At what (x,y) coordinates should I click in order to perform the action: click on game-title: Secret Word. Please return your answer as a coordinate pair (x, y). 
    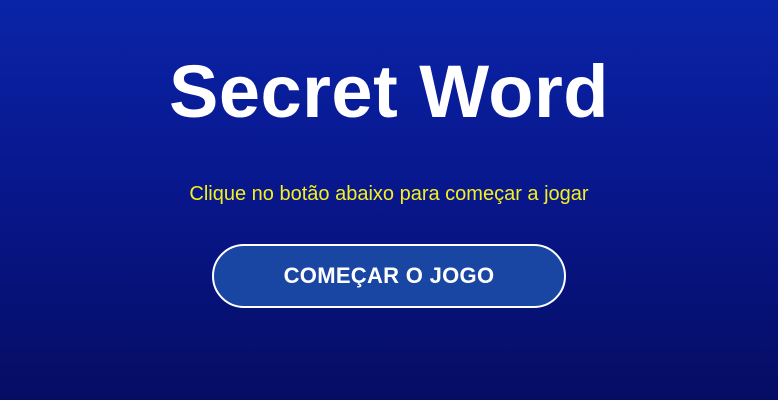
    Looking at the image, I should click on (389, 91).